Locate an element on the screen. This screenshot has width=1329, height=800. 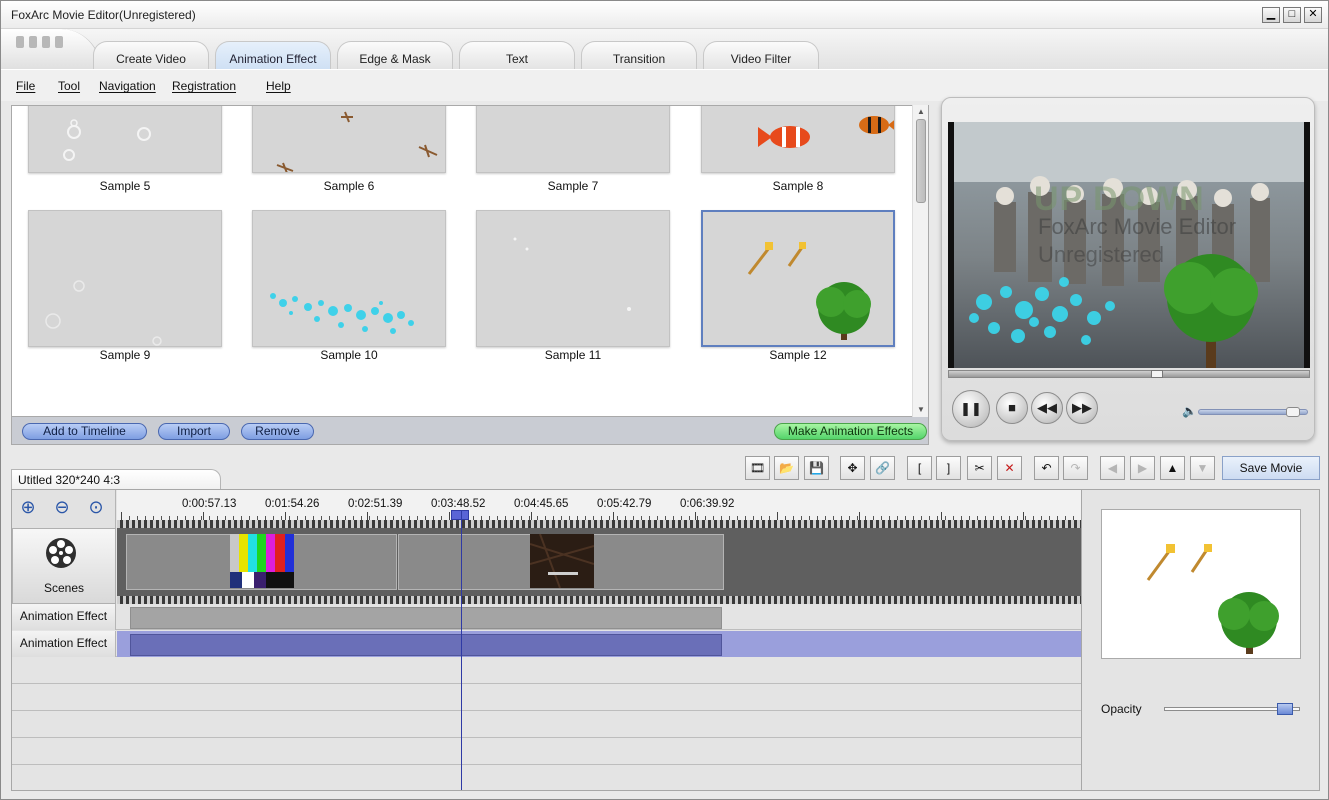
window-controls: ▁ □ ✕ is located at coordinates (1292, 15).